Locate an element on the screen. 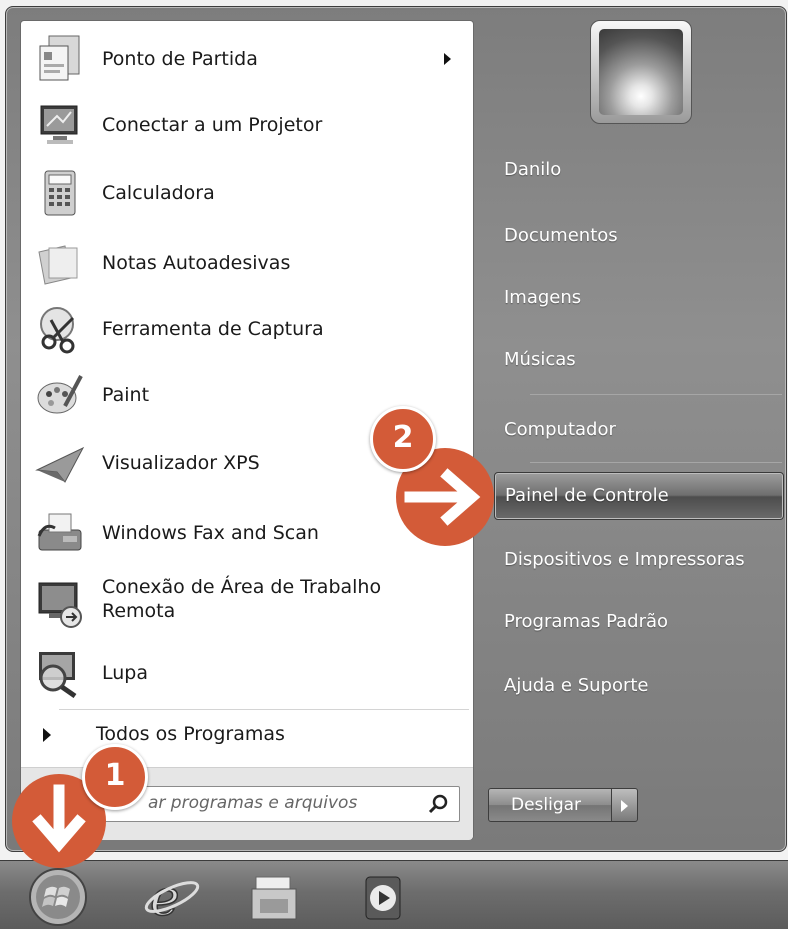 This screenshot has width=788, height=929. media-player-icon is located at coordinates (386, 897).